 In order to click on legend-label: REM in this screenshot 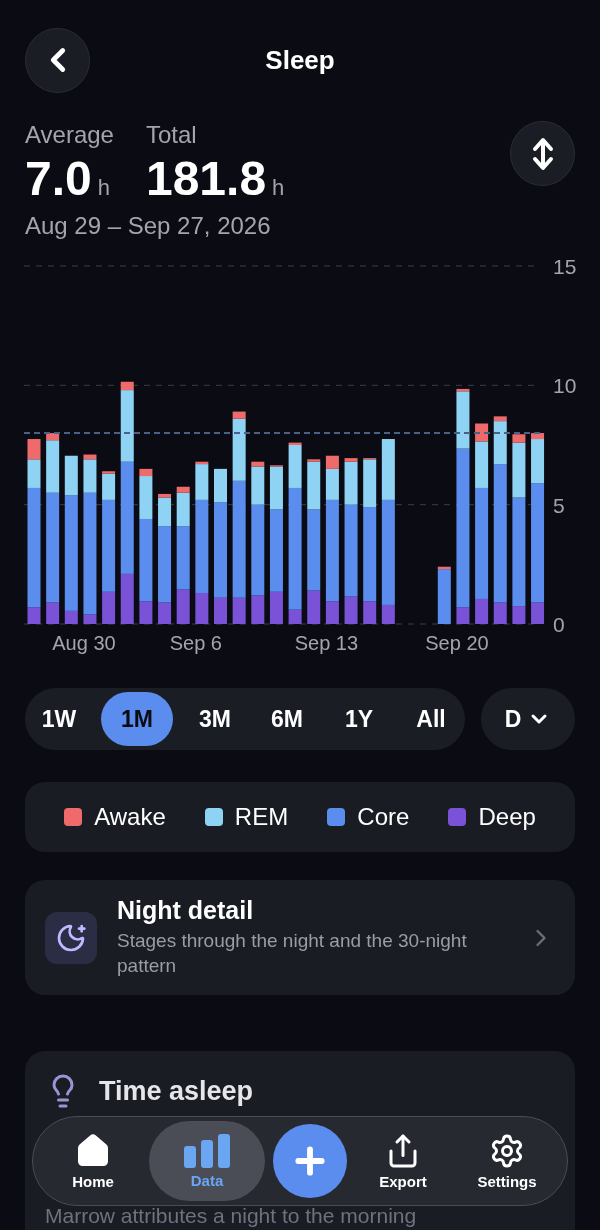, I will do `click(261, 817)`.